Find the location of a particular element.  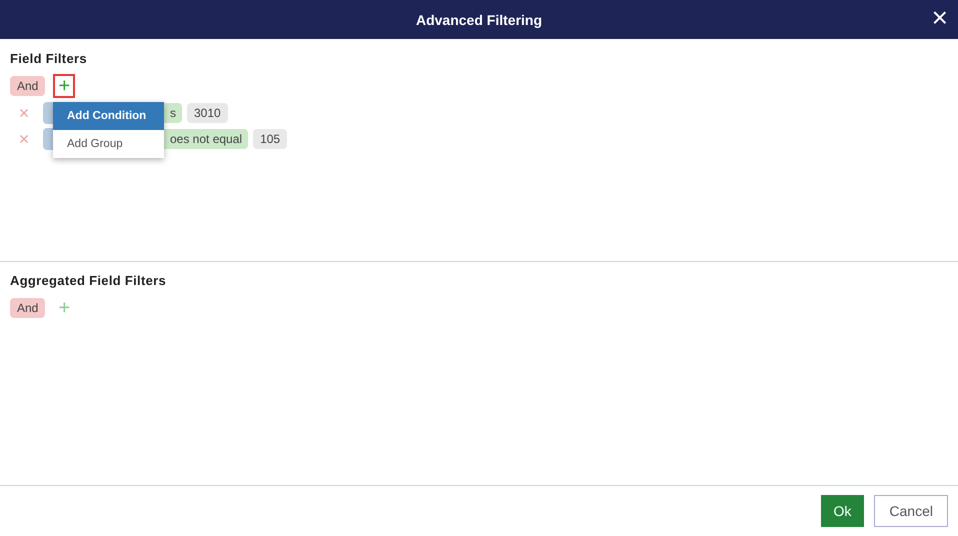

section-title: Aggregated Field Filters is located at coordinates (89, 280).